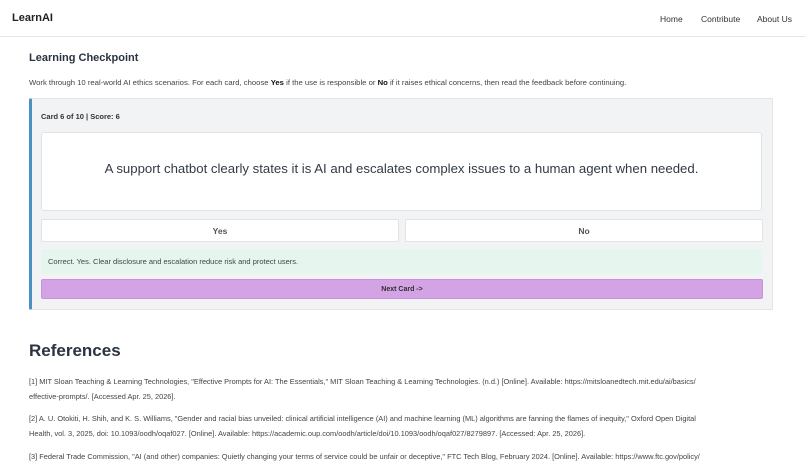 The image size is (806, 464). I want to click on brand-logo: LearnAI, so click(32, 18).